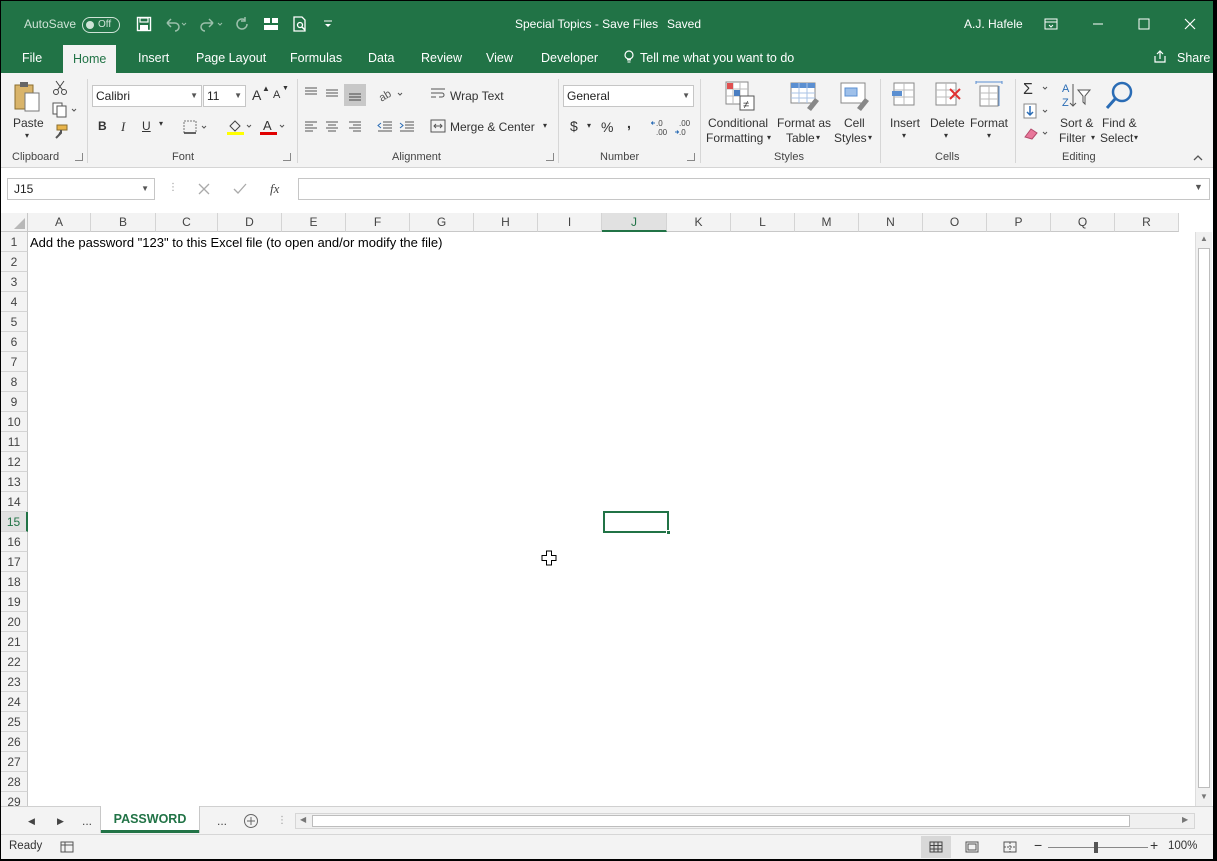  What do you see at coordinates (282, 821) in the screenshot?
I see `splitter-icon: ⋮` at bounding box center [282, 821].